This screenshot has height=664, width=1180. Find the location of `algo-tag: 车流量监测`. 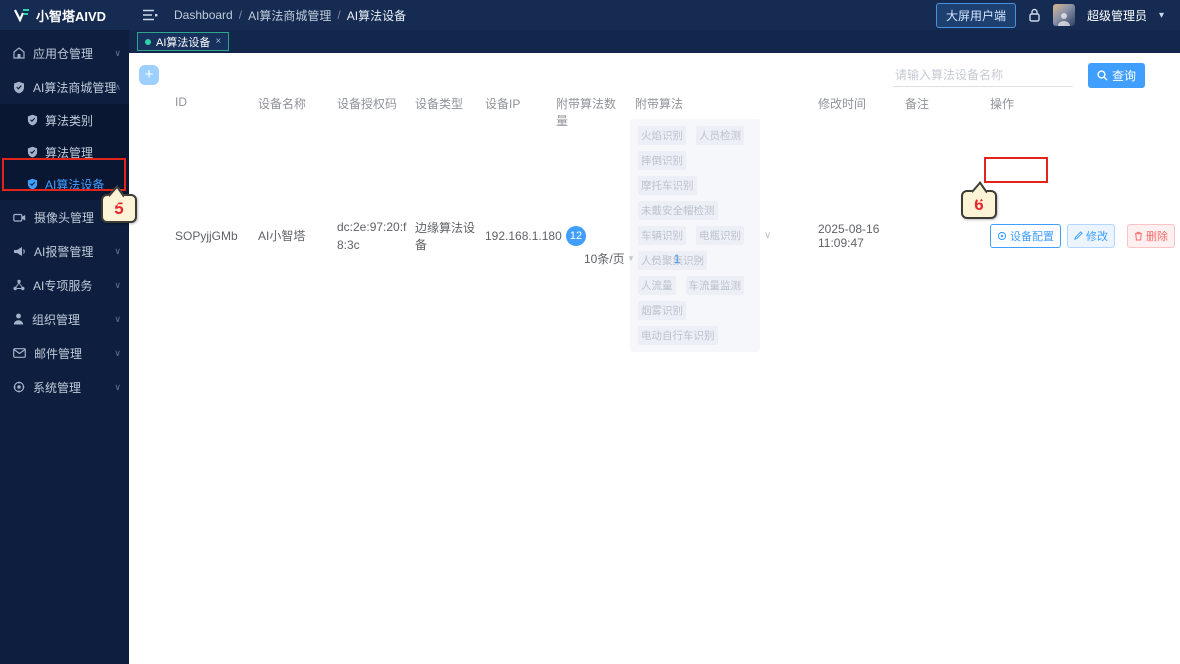

algo-tag: 车流量监测 is located at coordinates (714, 285).